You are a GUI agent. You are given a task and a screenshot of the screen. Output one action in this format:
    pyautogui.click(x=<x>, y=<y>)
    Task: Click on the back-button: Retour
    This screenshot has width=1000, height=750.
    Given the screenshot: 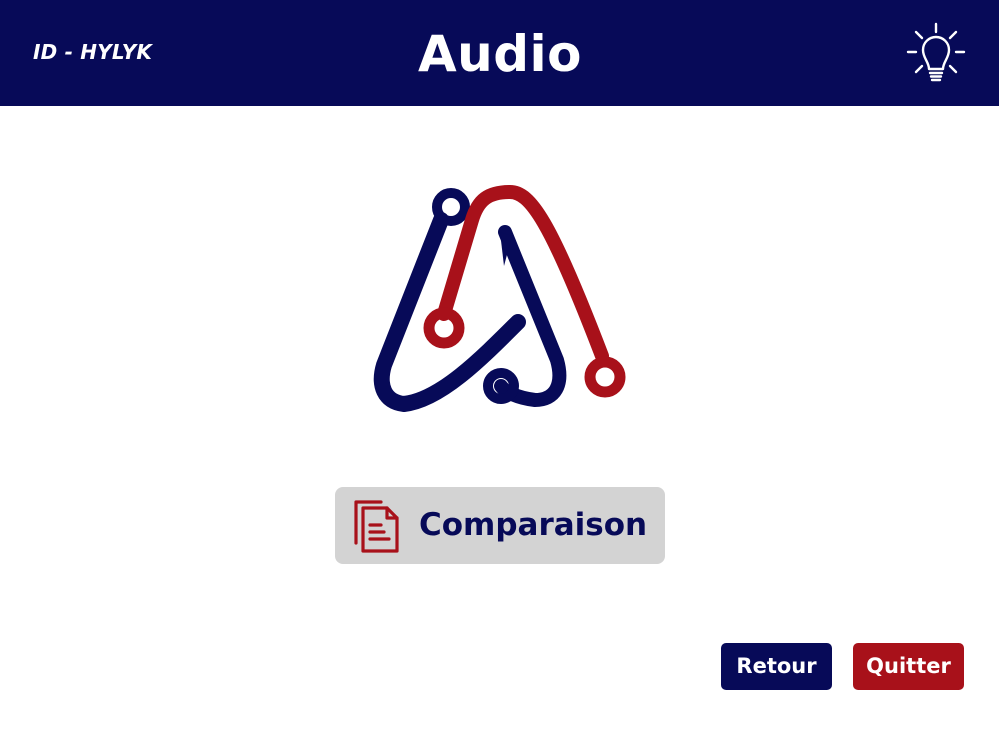 What is the action you would take?
    pyautogui.click(x=776, y=666)
    